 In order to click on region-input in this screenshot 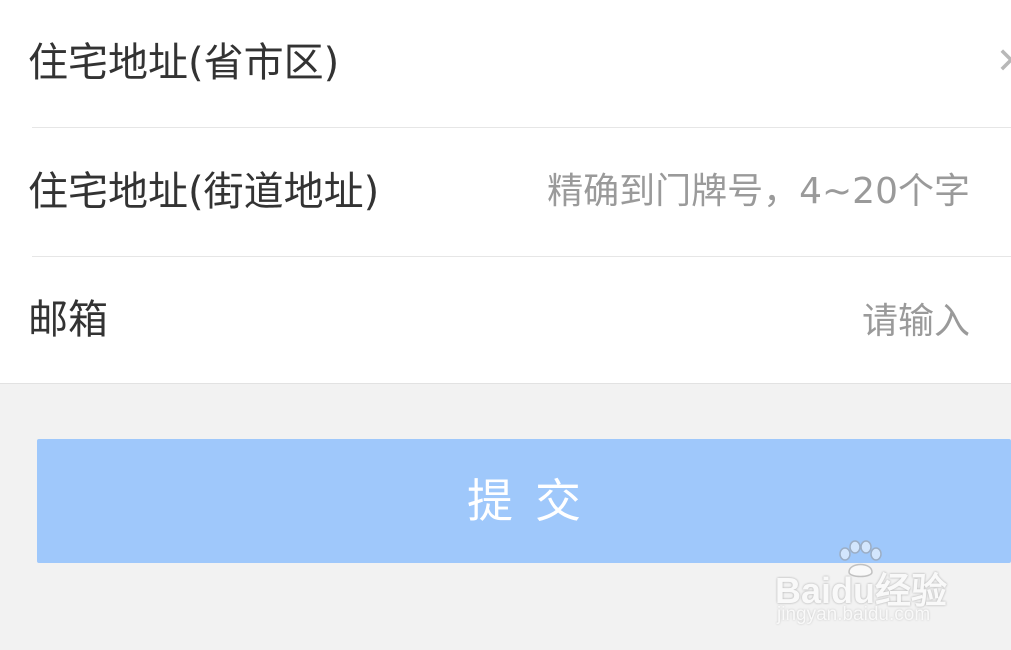, I will do `click(740, 64)`.